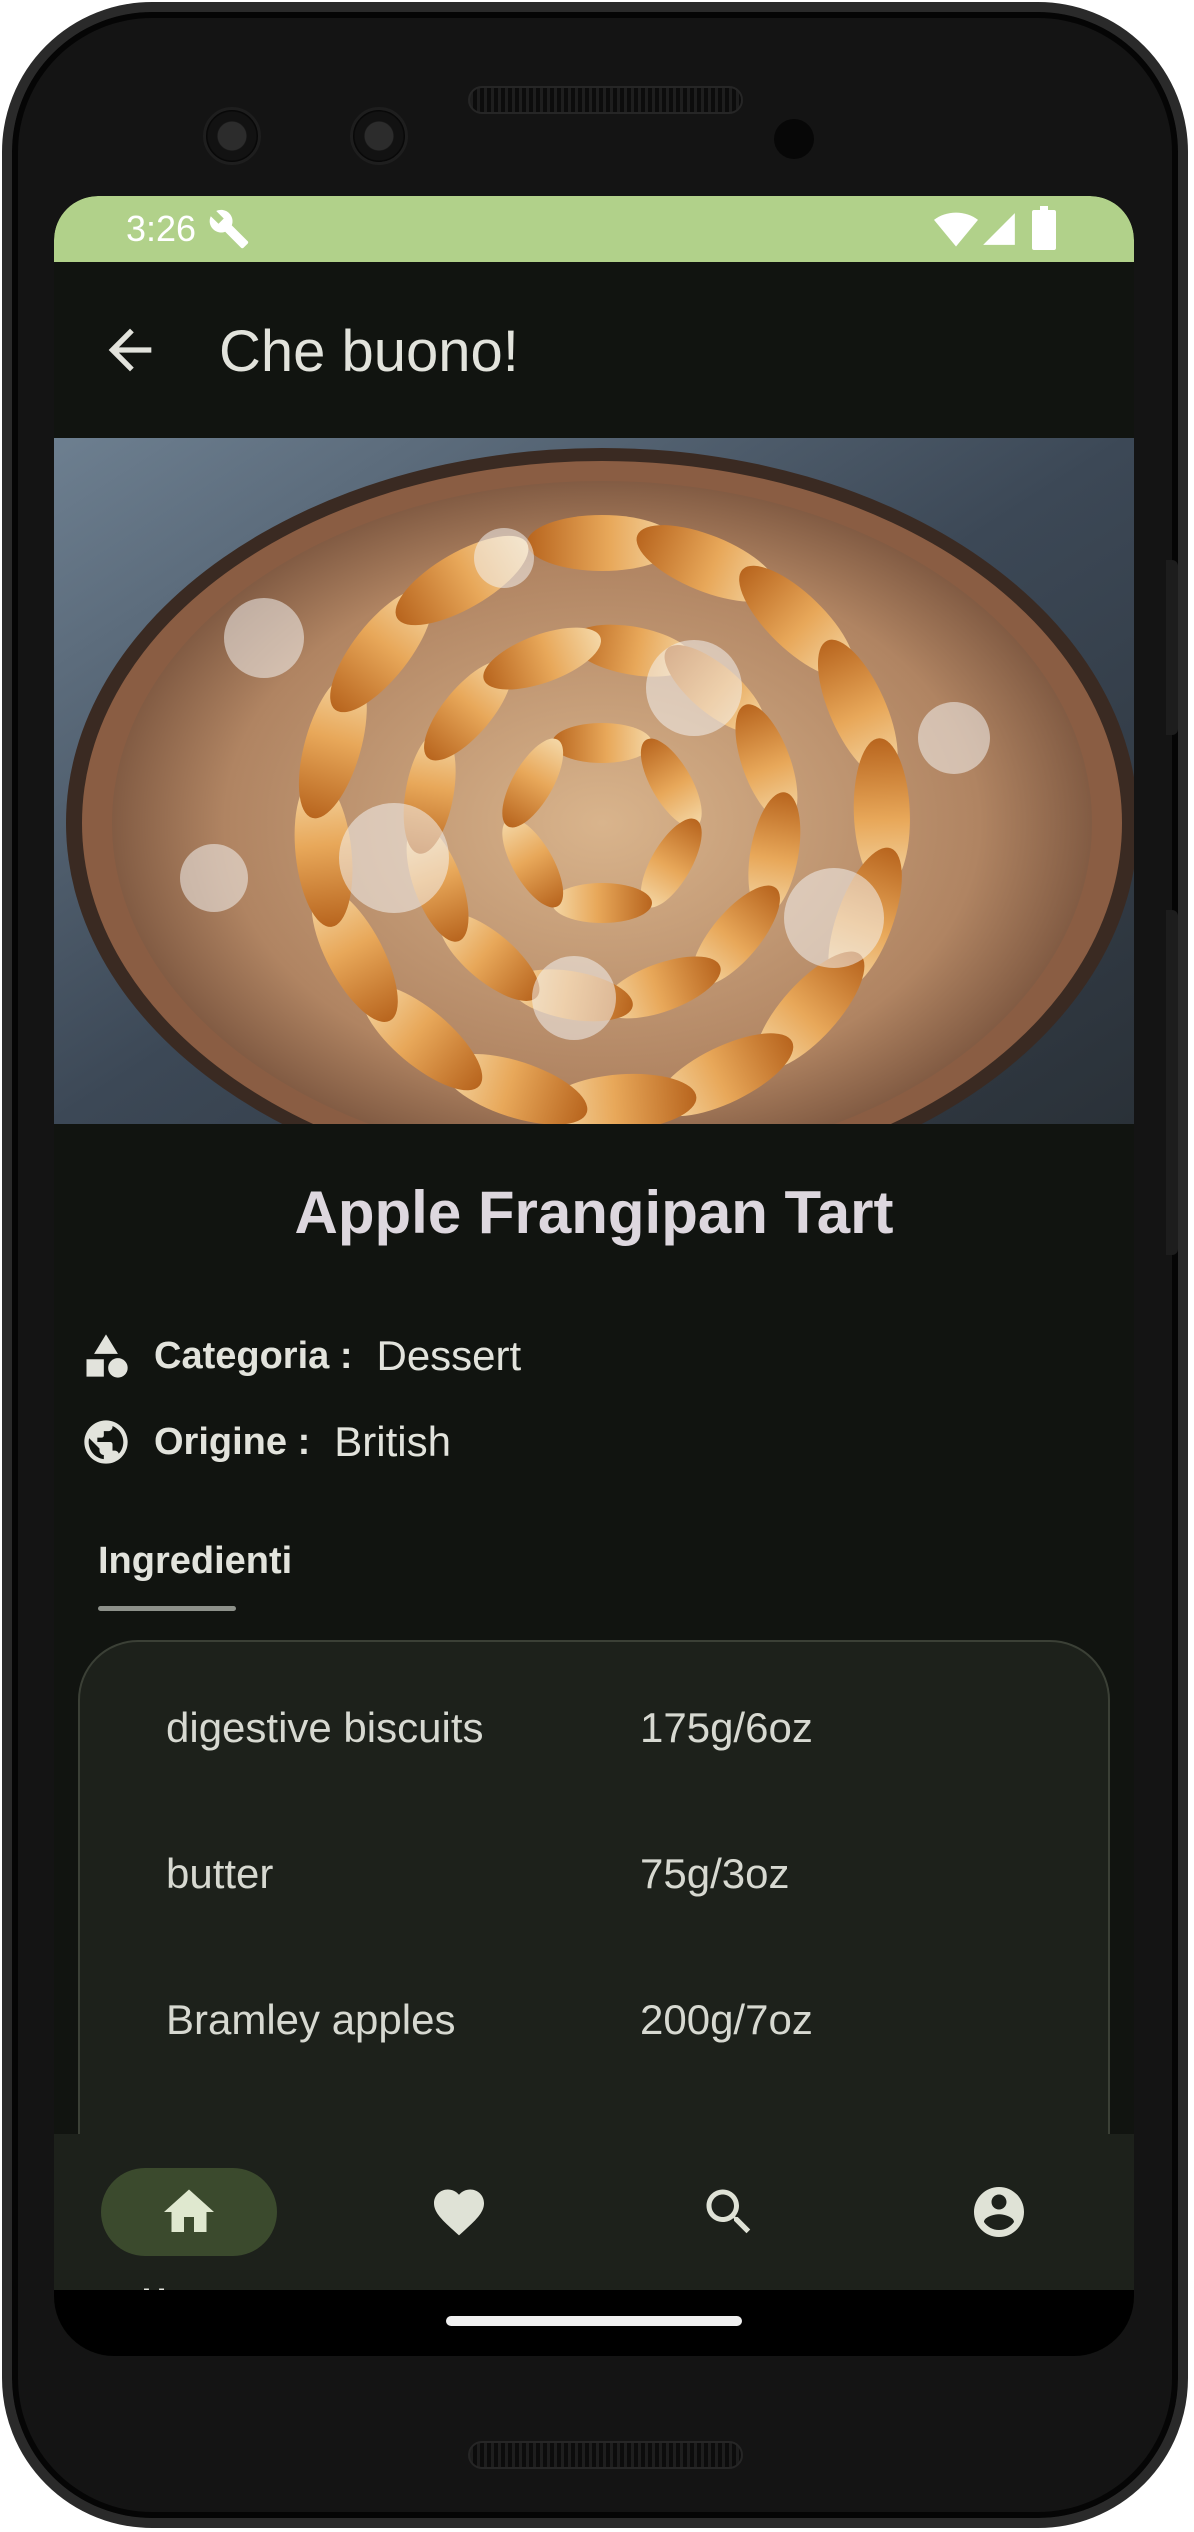 The image size is (1194, 2532). What do you see at coordinates (596, 2021) in the screenshot?
I see `ingredient-row: Bramley apples 200g/7oz` at bounding box center [596, 2021].